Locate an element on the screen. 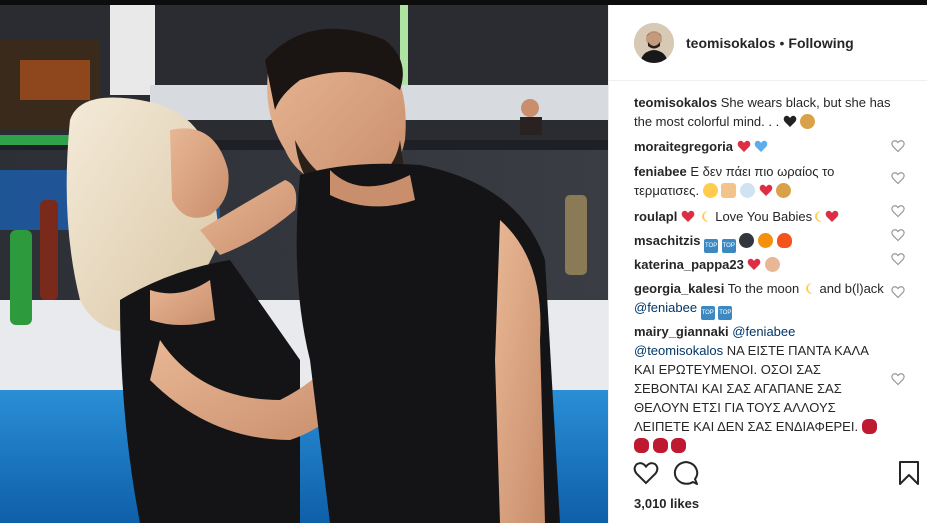  caption-username: teomisokalos is located at coordinates (675, 102).